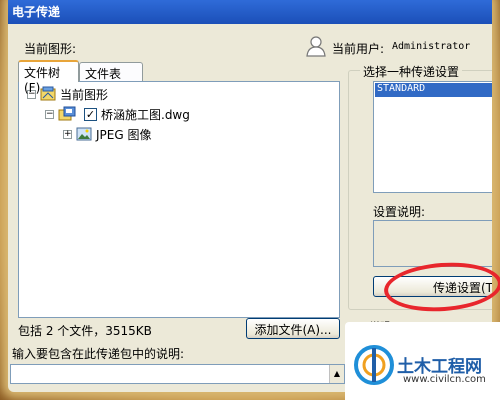 This screenshot has height=400, width=500. Describe the element at coordinates (48, 94) in the screenshot. I see `drawing-set-icon` at that location.